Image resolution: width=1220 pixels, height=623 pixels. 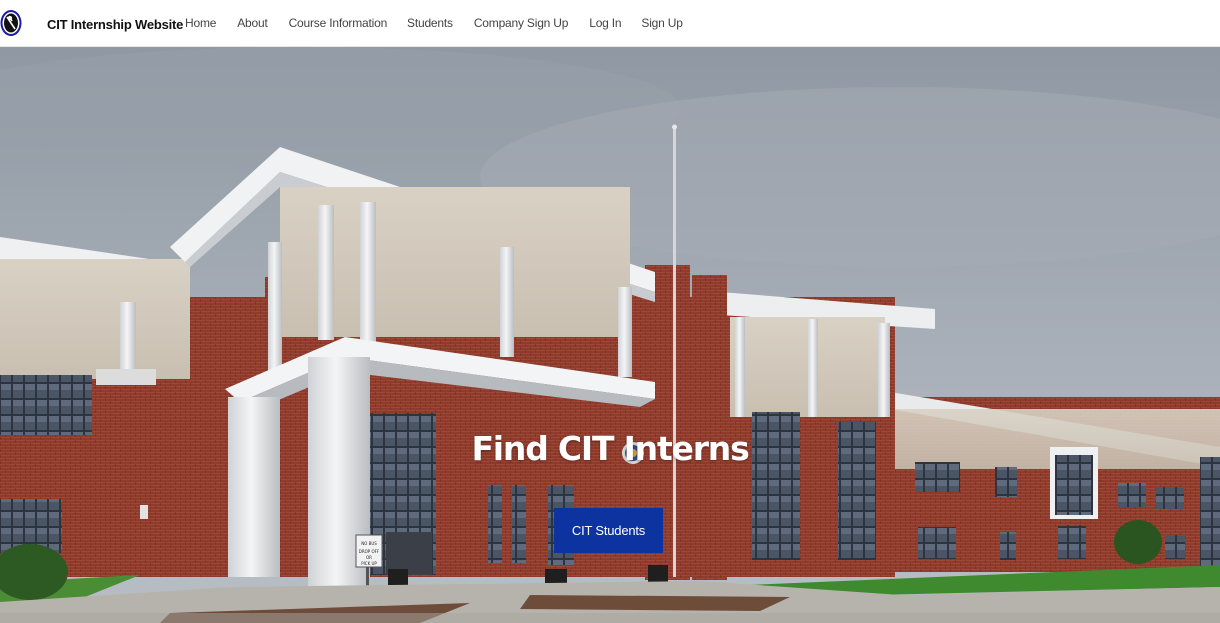 What do you see at coordinates (610, 448) in the screenshot?
I see `hero-title: Find CIT Interns` at bounding box center [610, 448].